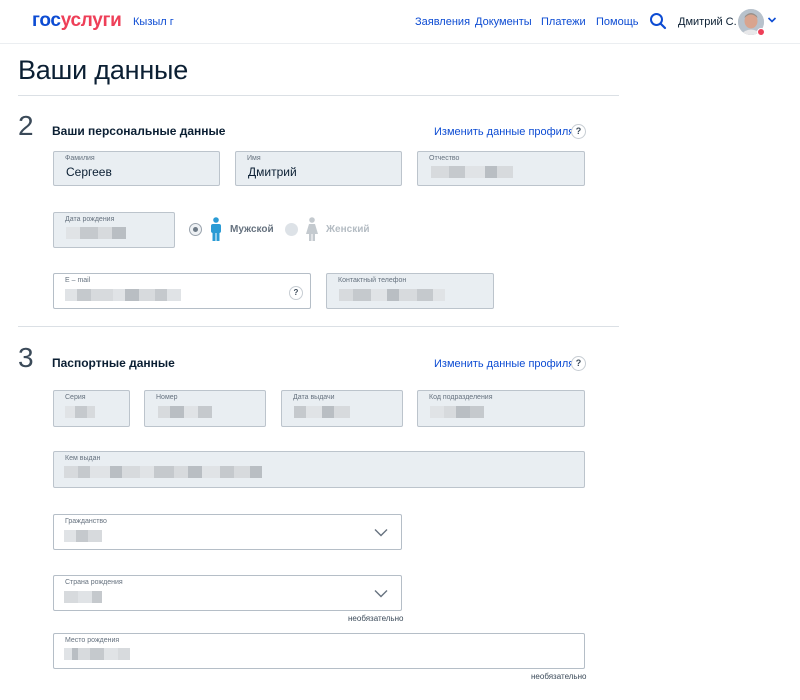 This screenshot has height=700, width=800. What do you see at coordinates (83, 536) in the screenshot?
I see `citizenship-value-redacted` at bounding box center [83, 536].